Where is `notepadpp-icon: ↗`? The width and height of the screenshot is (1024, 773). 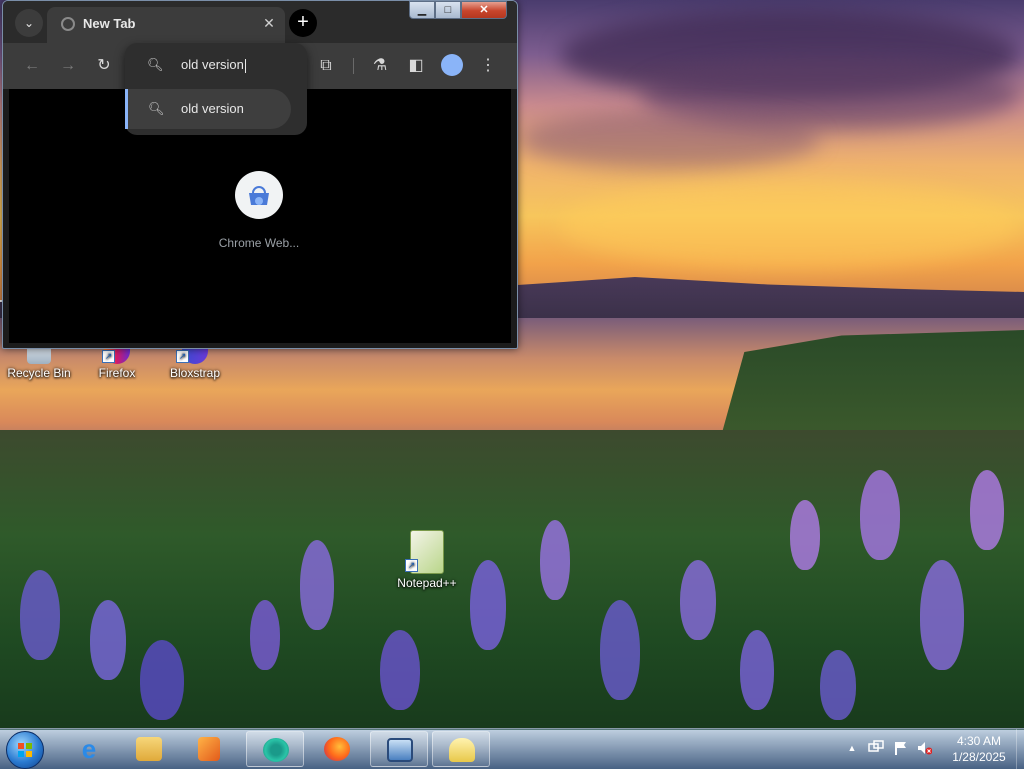
notepadpp-icon: ↗ is located at coordinates (424, 552).